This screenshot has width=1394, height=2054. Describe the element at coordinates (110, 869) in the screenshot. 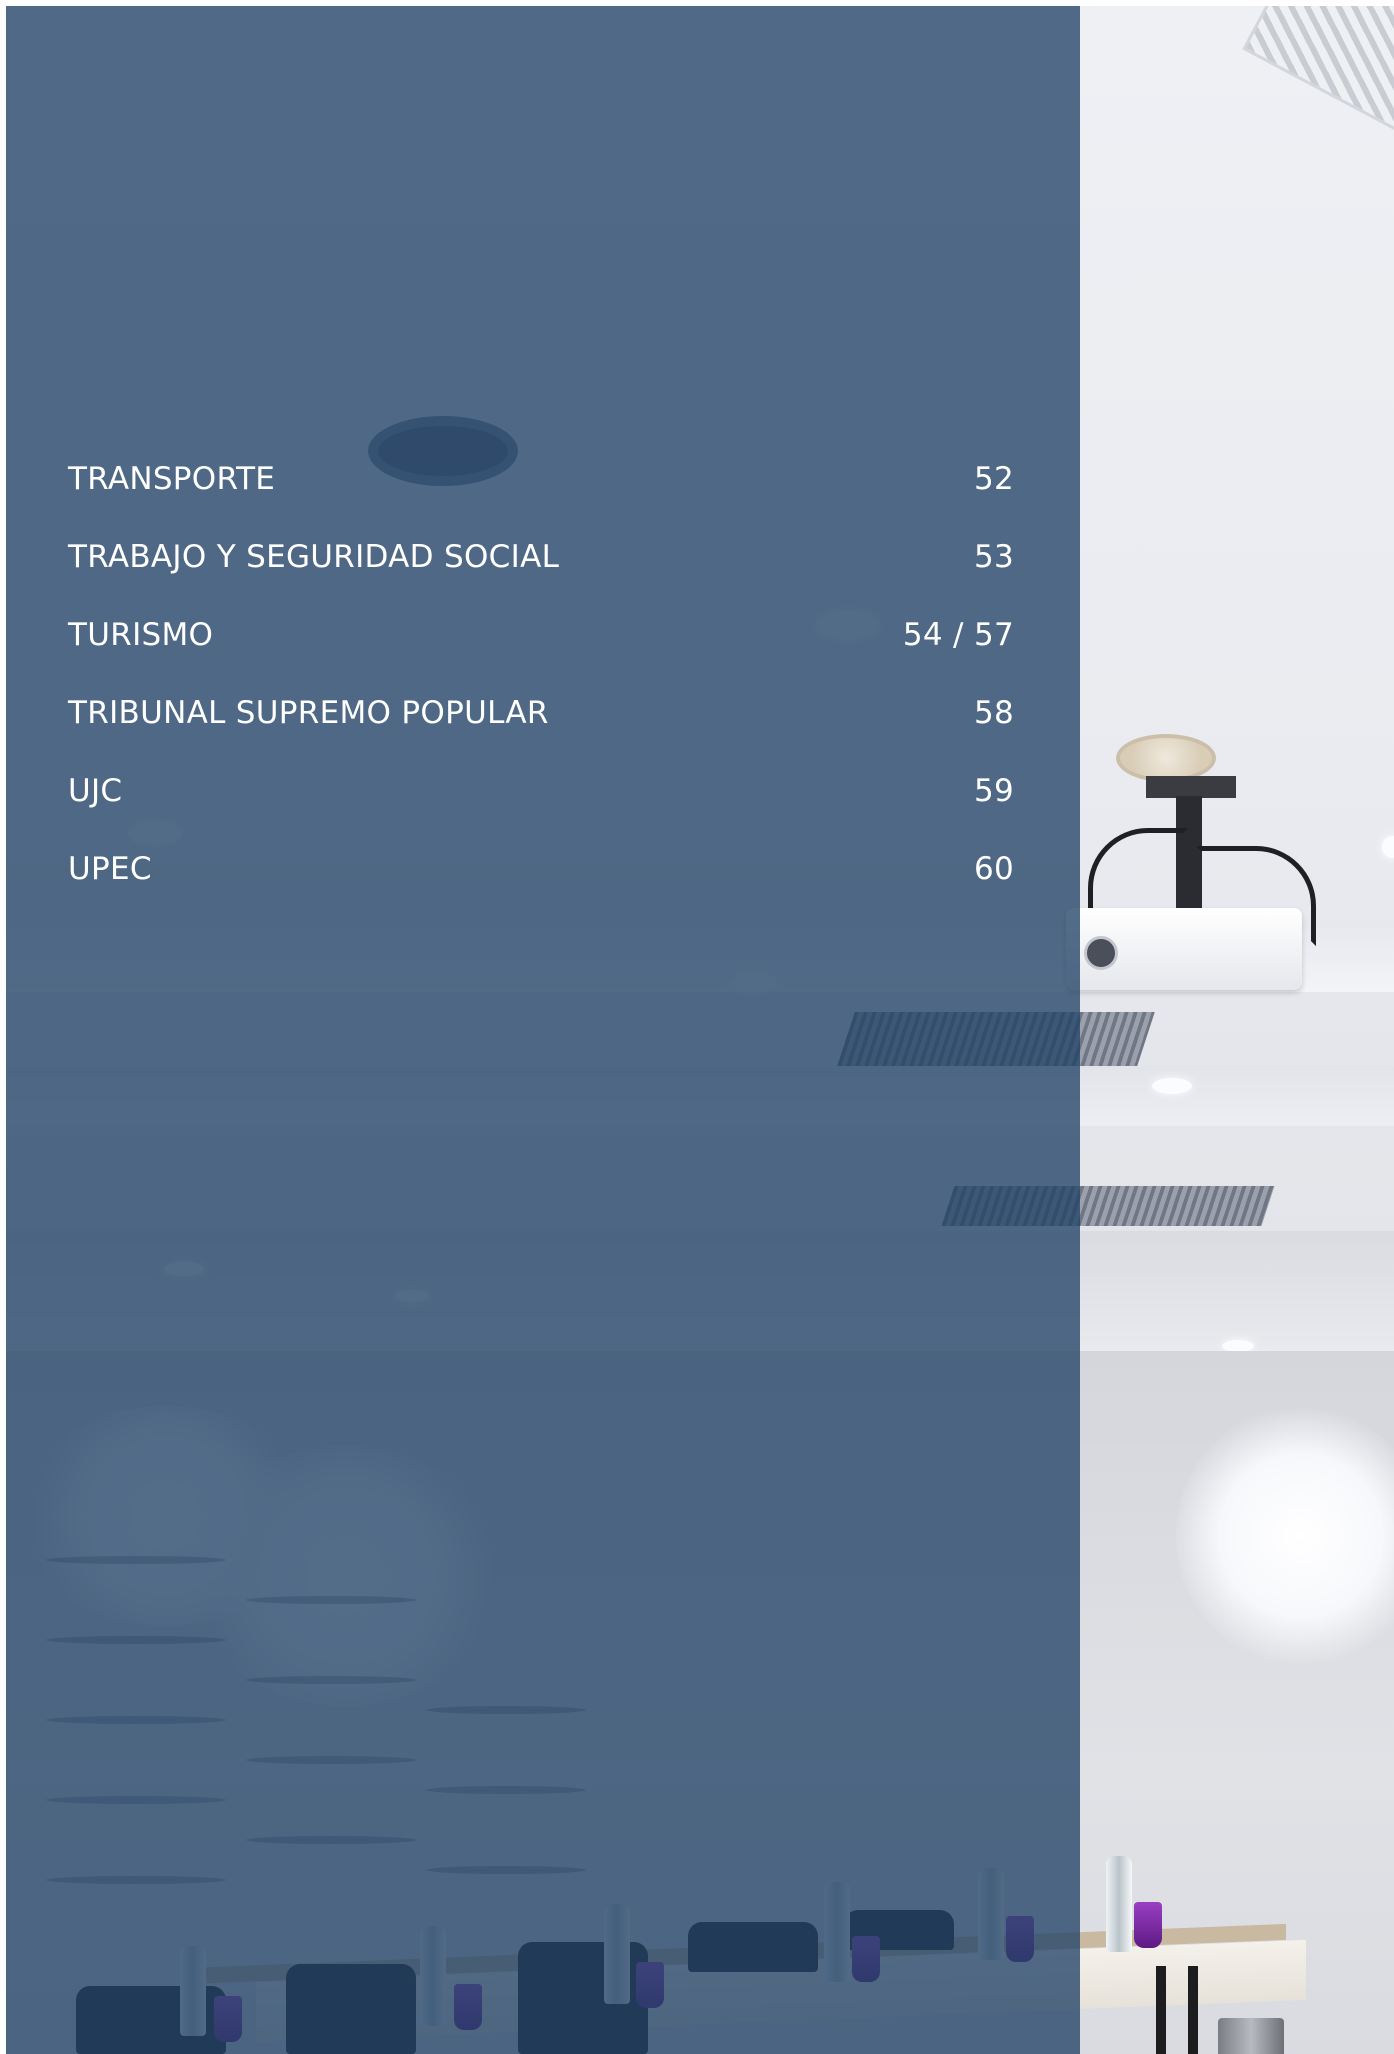

I see `toc-entry-title: UPEC` at that location.